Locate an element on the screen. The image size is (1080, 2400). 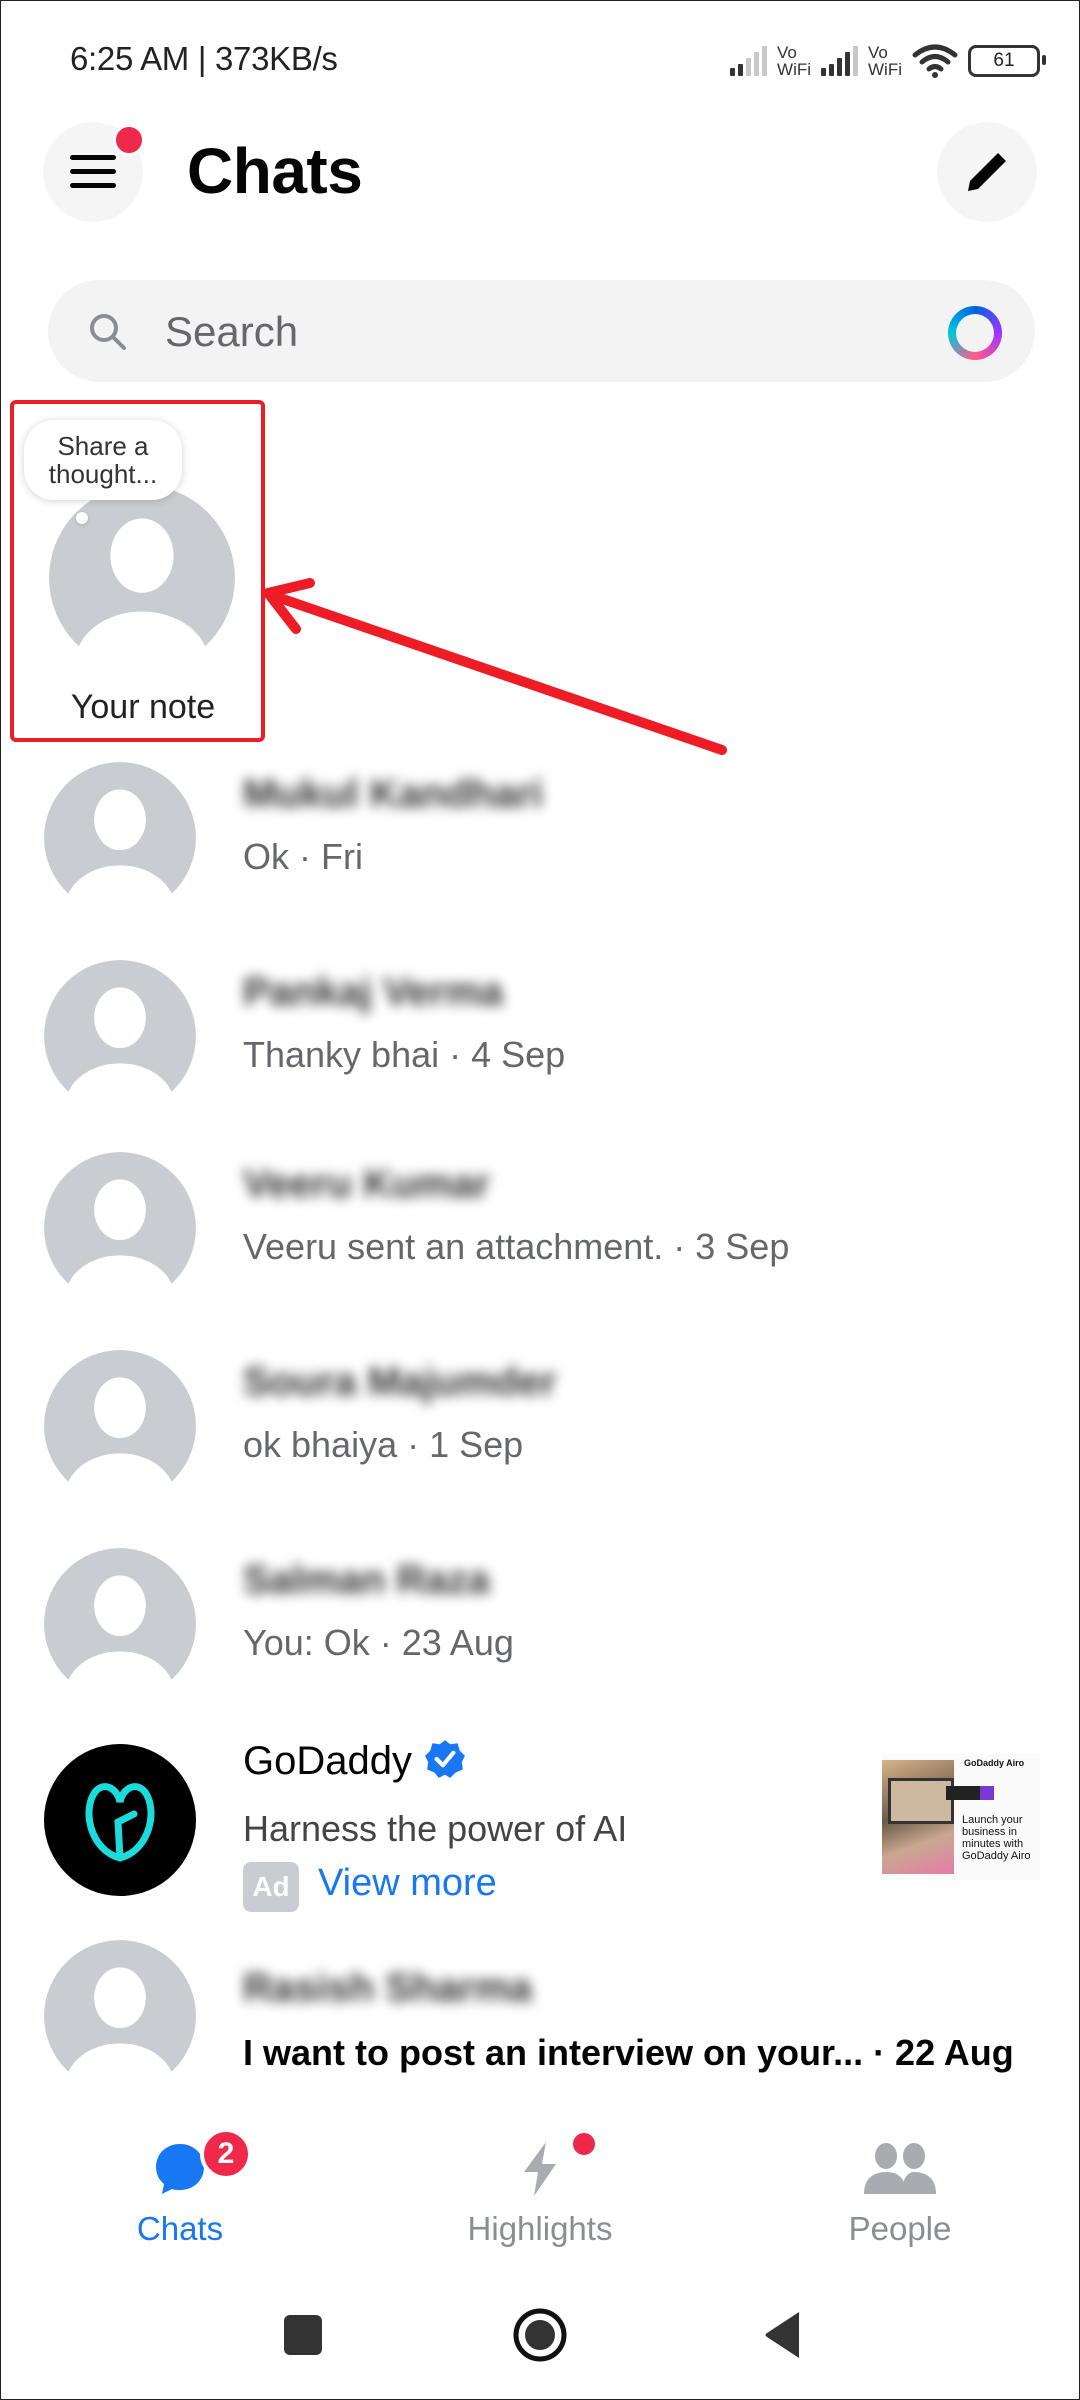
chat-row: Pankaj Verma Thanky bhai · 4 Sep is located at coordinates (540, 1045).